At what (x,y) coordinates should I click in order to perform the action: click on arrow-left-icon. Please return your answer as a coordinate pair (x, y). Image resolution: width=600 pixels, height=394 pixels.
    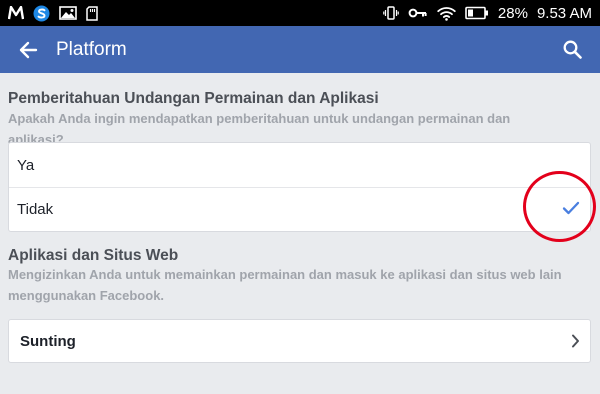
    Looking at the image, I should click on (28, 49).